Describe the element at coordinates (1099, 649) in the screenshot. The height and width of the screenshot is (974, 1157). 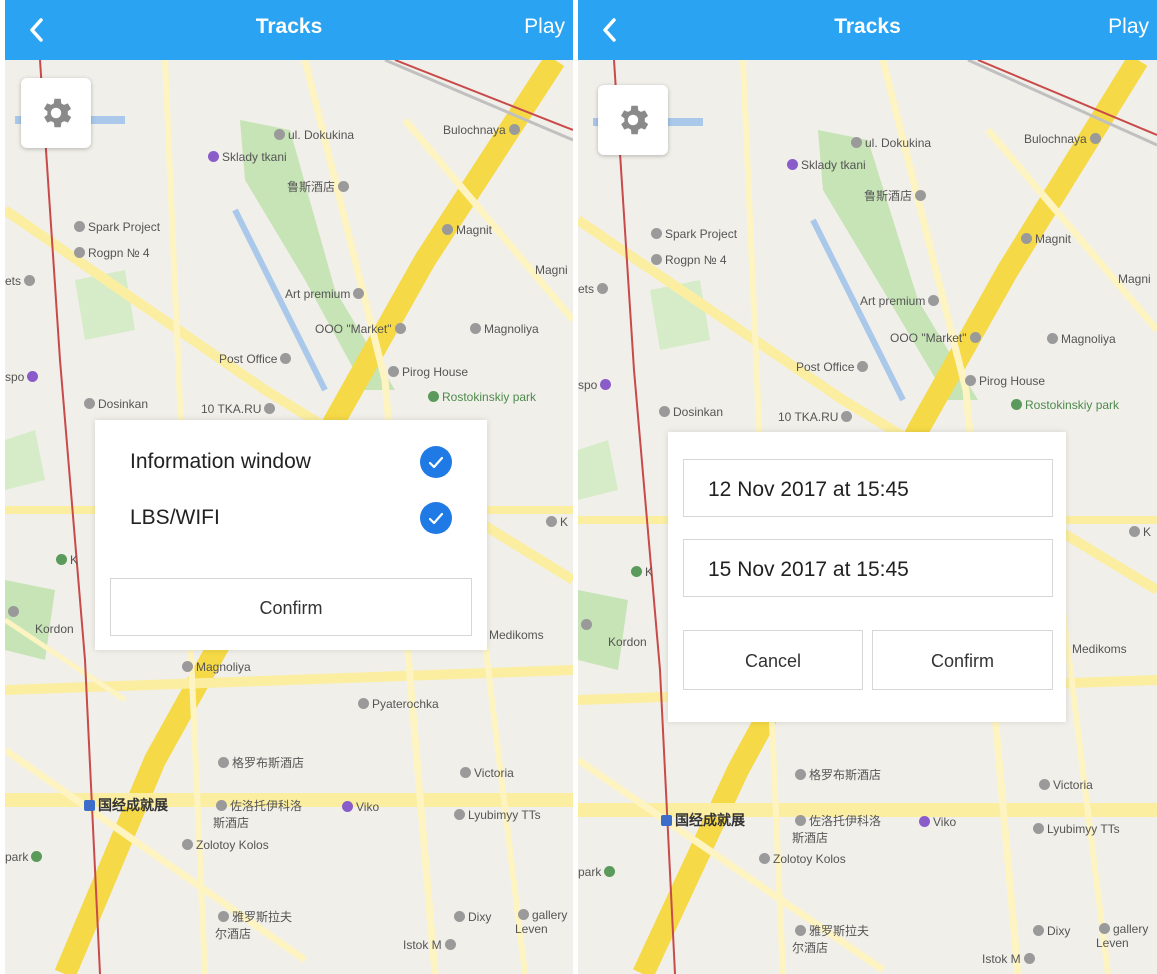
I see `map-label: Medikoms` at that location.